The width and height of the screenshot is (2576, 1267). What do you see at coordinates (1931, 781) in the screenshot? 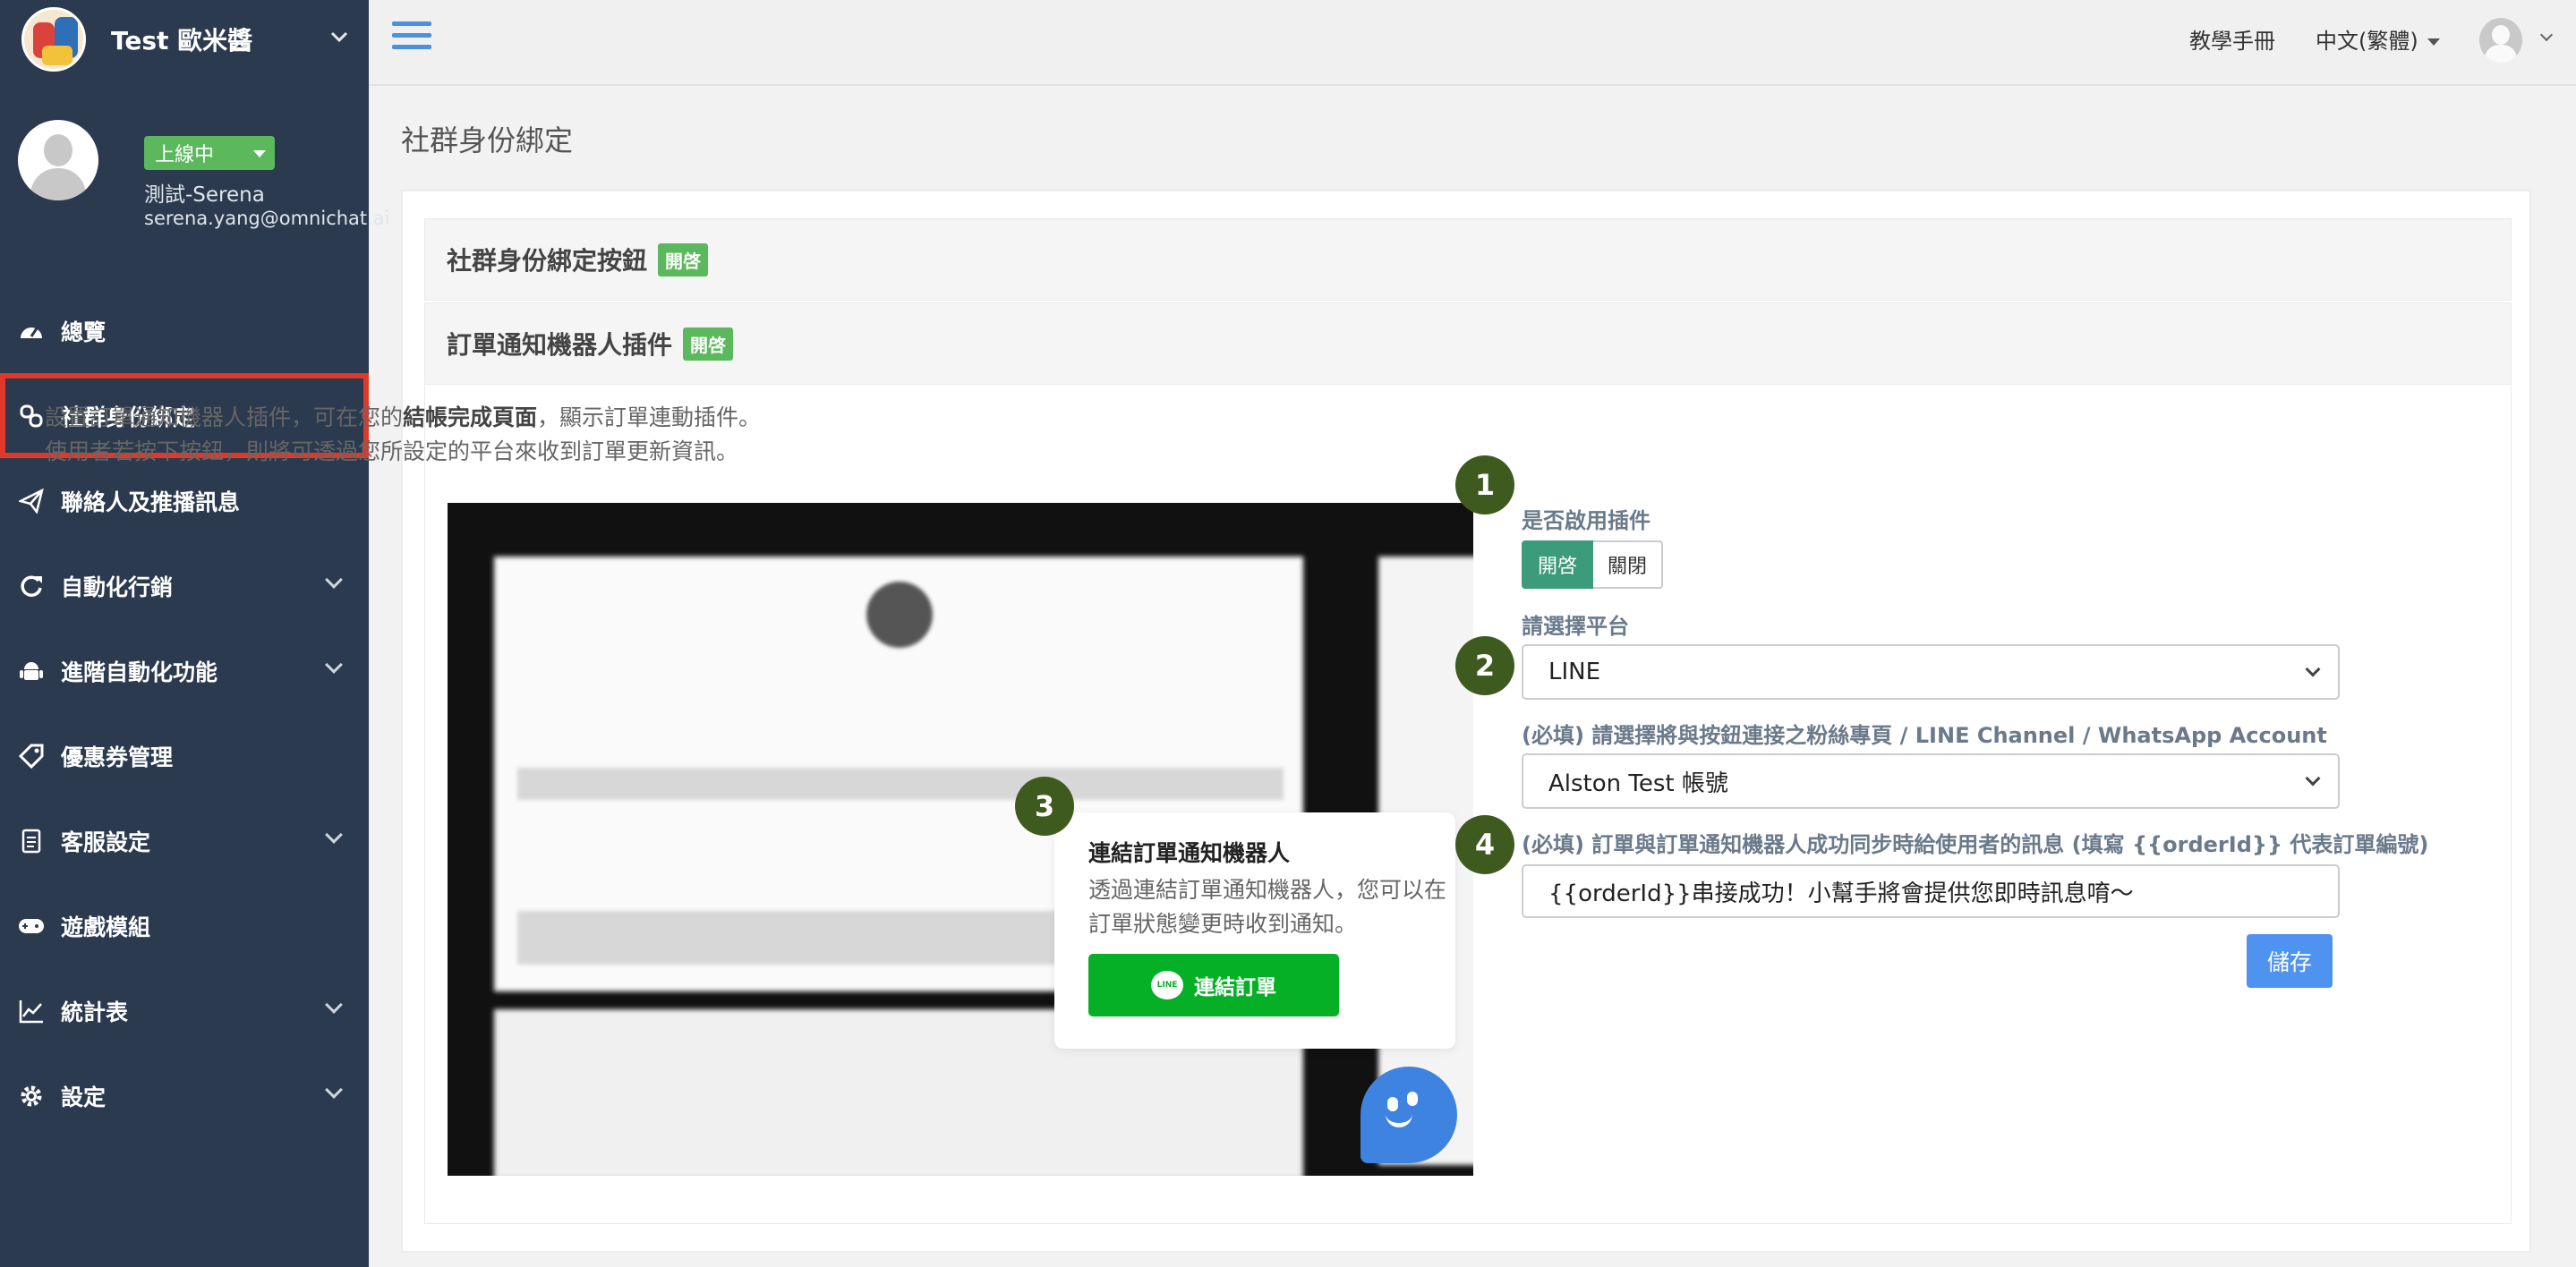
I see `account-select: Alston Test 帳號` at bounding box center [1931, 781].